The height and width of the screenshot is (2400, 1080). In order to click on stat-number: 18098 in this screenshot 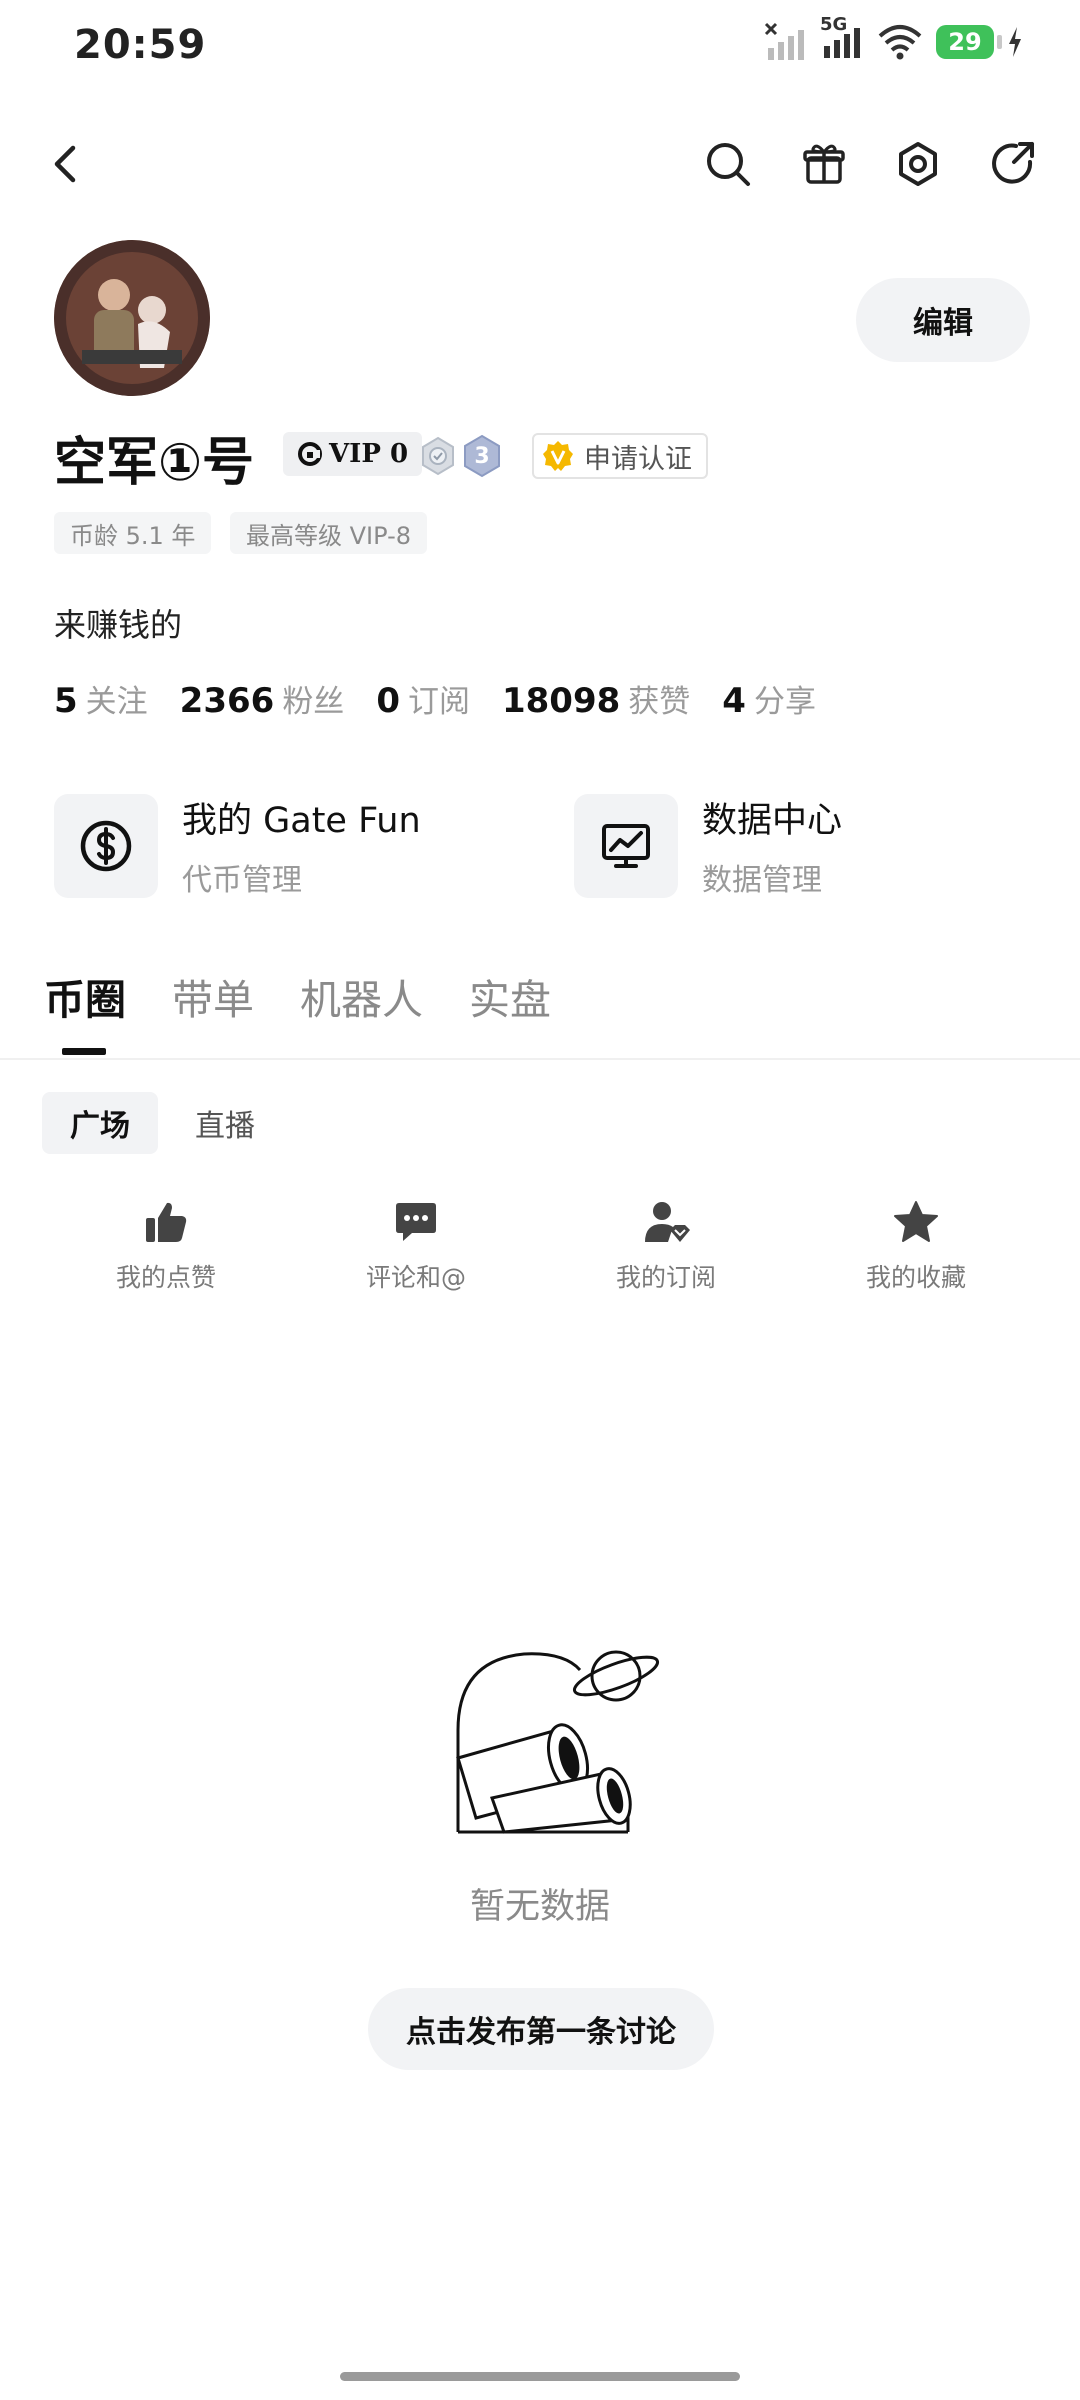, I will do `click(561, 701)`.